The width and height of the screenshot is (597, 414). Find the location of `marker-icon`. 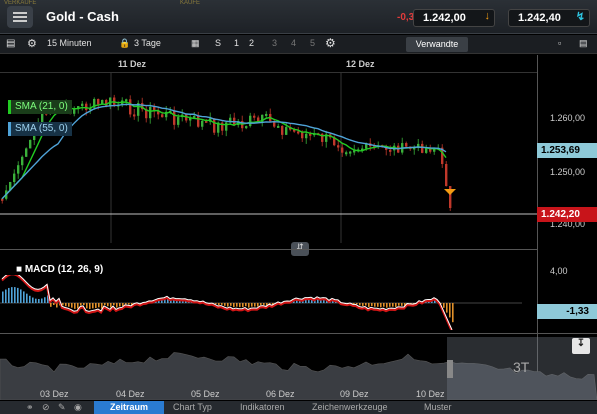

marker-icon is located at coordinates (450, 192).